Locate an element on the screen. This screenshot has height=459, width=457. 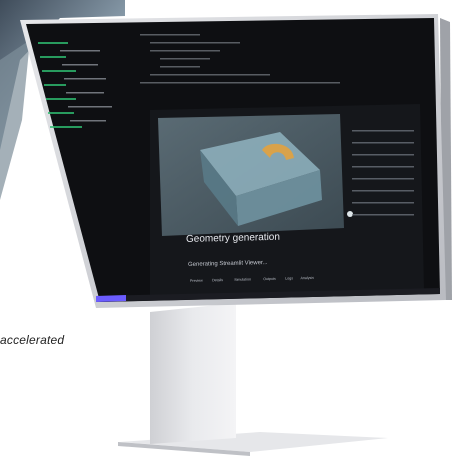
caption-text: accelerated is located at coordinates (32, 340).